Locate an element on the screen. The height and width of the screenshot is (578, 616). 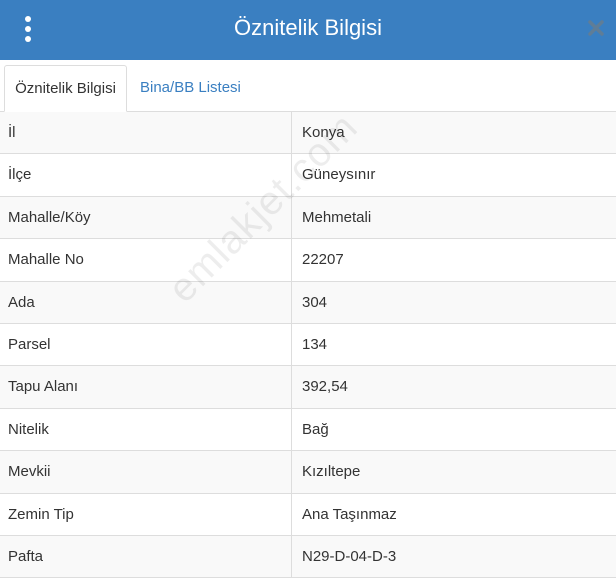
table-row: İlçe Güneysınır is located at coordinates (308, 175).